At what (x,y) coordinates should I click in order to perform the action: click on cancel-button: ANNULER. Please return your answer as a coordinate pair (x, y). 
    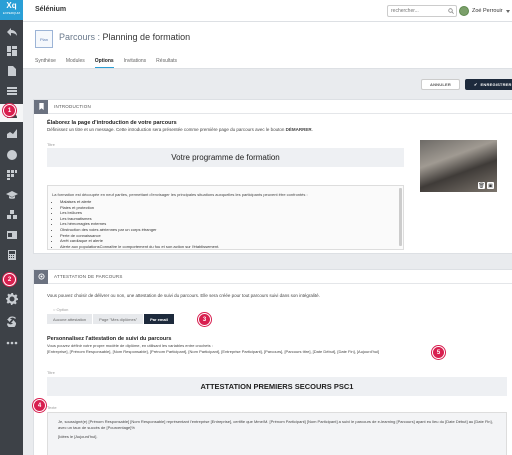
    Looking at the image, I should click on (440, 84).